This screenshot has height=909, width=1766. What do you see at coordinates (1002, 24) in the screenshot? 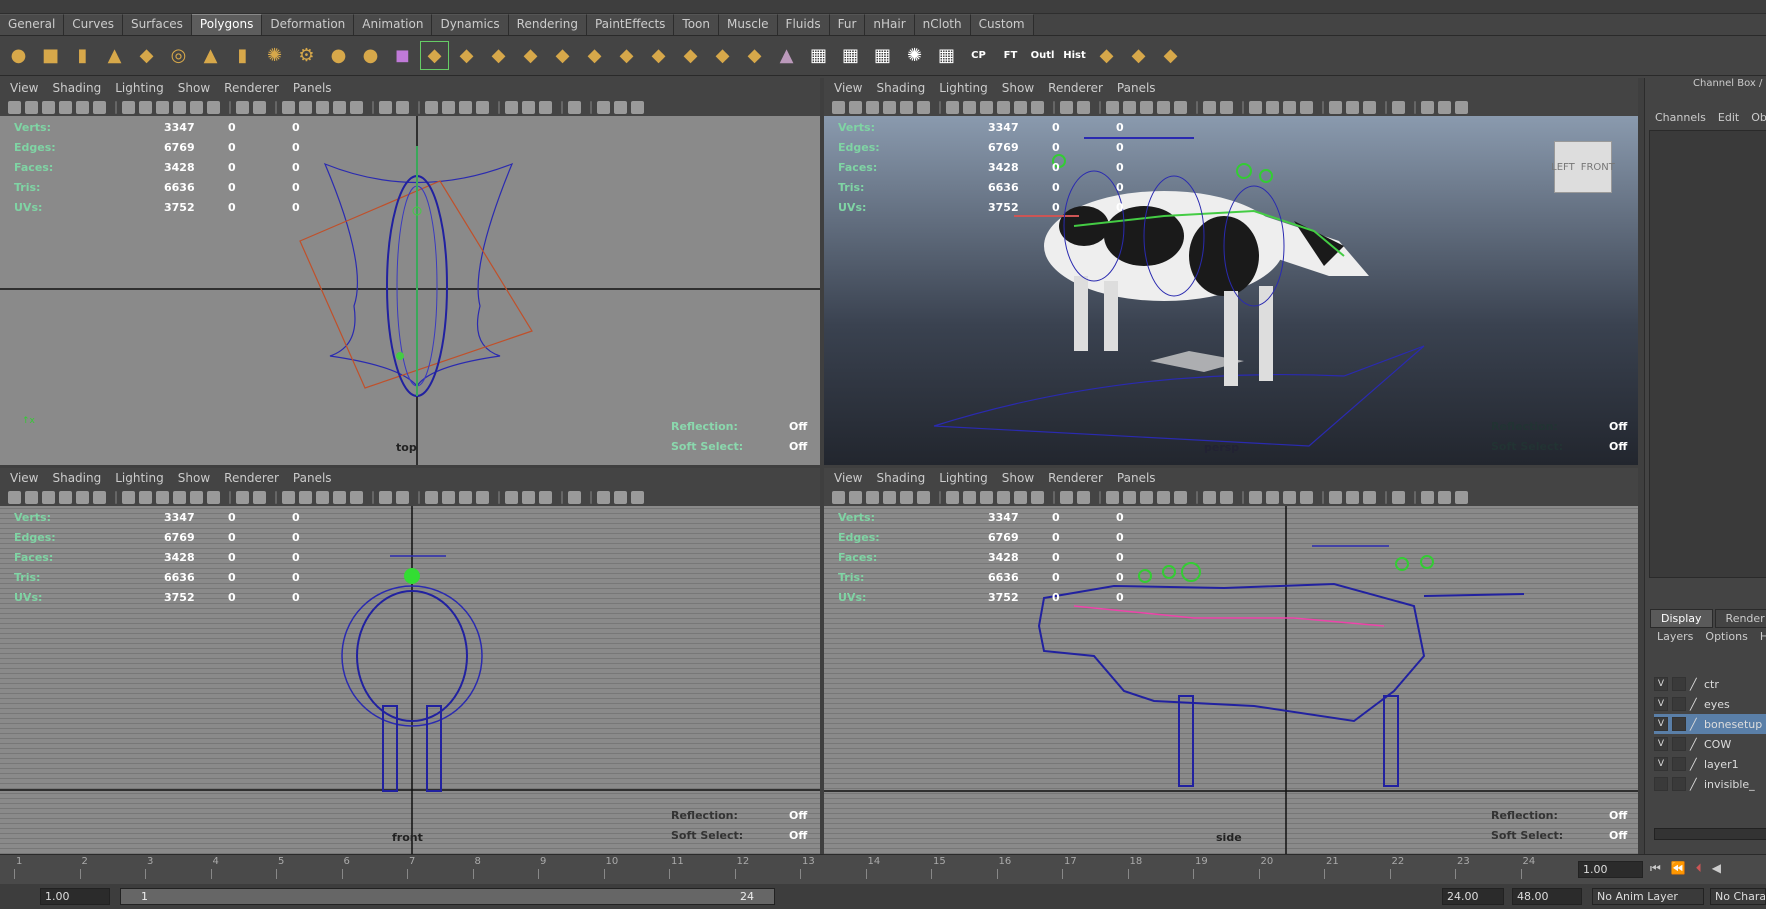
I see `shelf-tab-custom: Custom` at bounding box center [1002, 24].